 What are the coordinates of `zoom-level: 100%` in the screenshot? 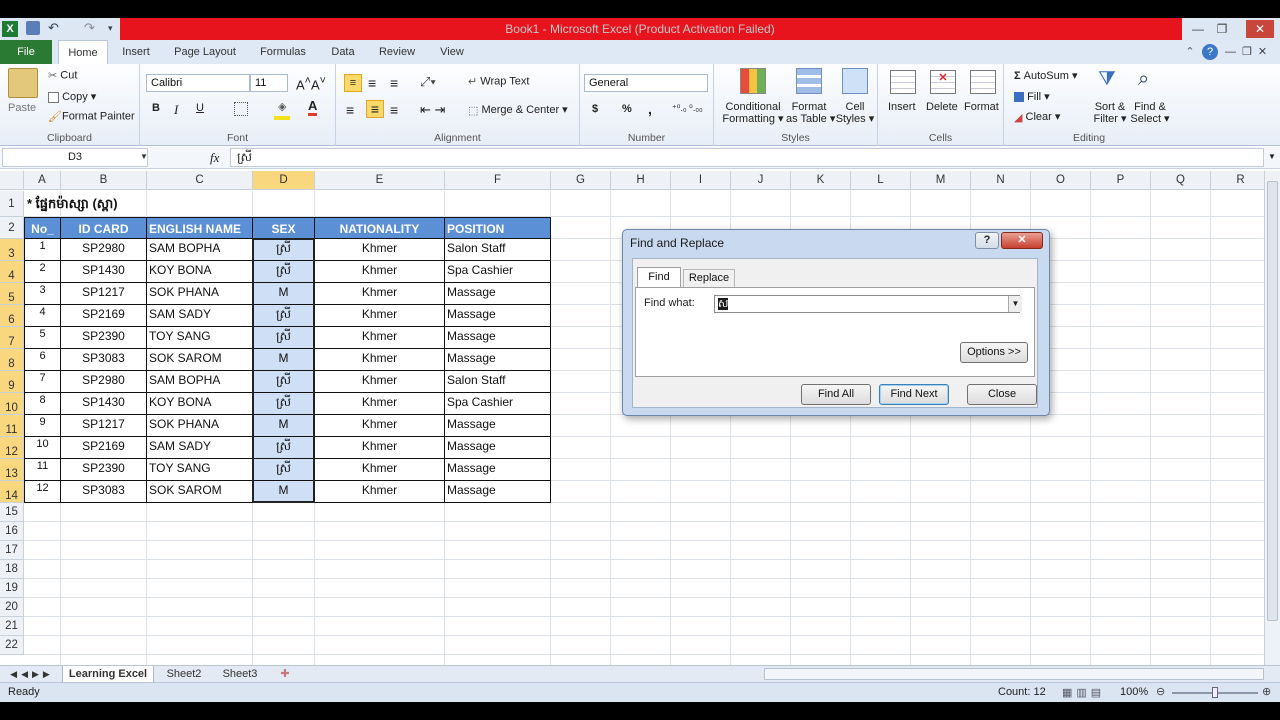 It's located at (1134, 692).